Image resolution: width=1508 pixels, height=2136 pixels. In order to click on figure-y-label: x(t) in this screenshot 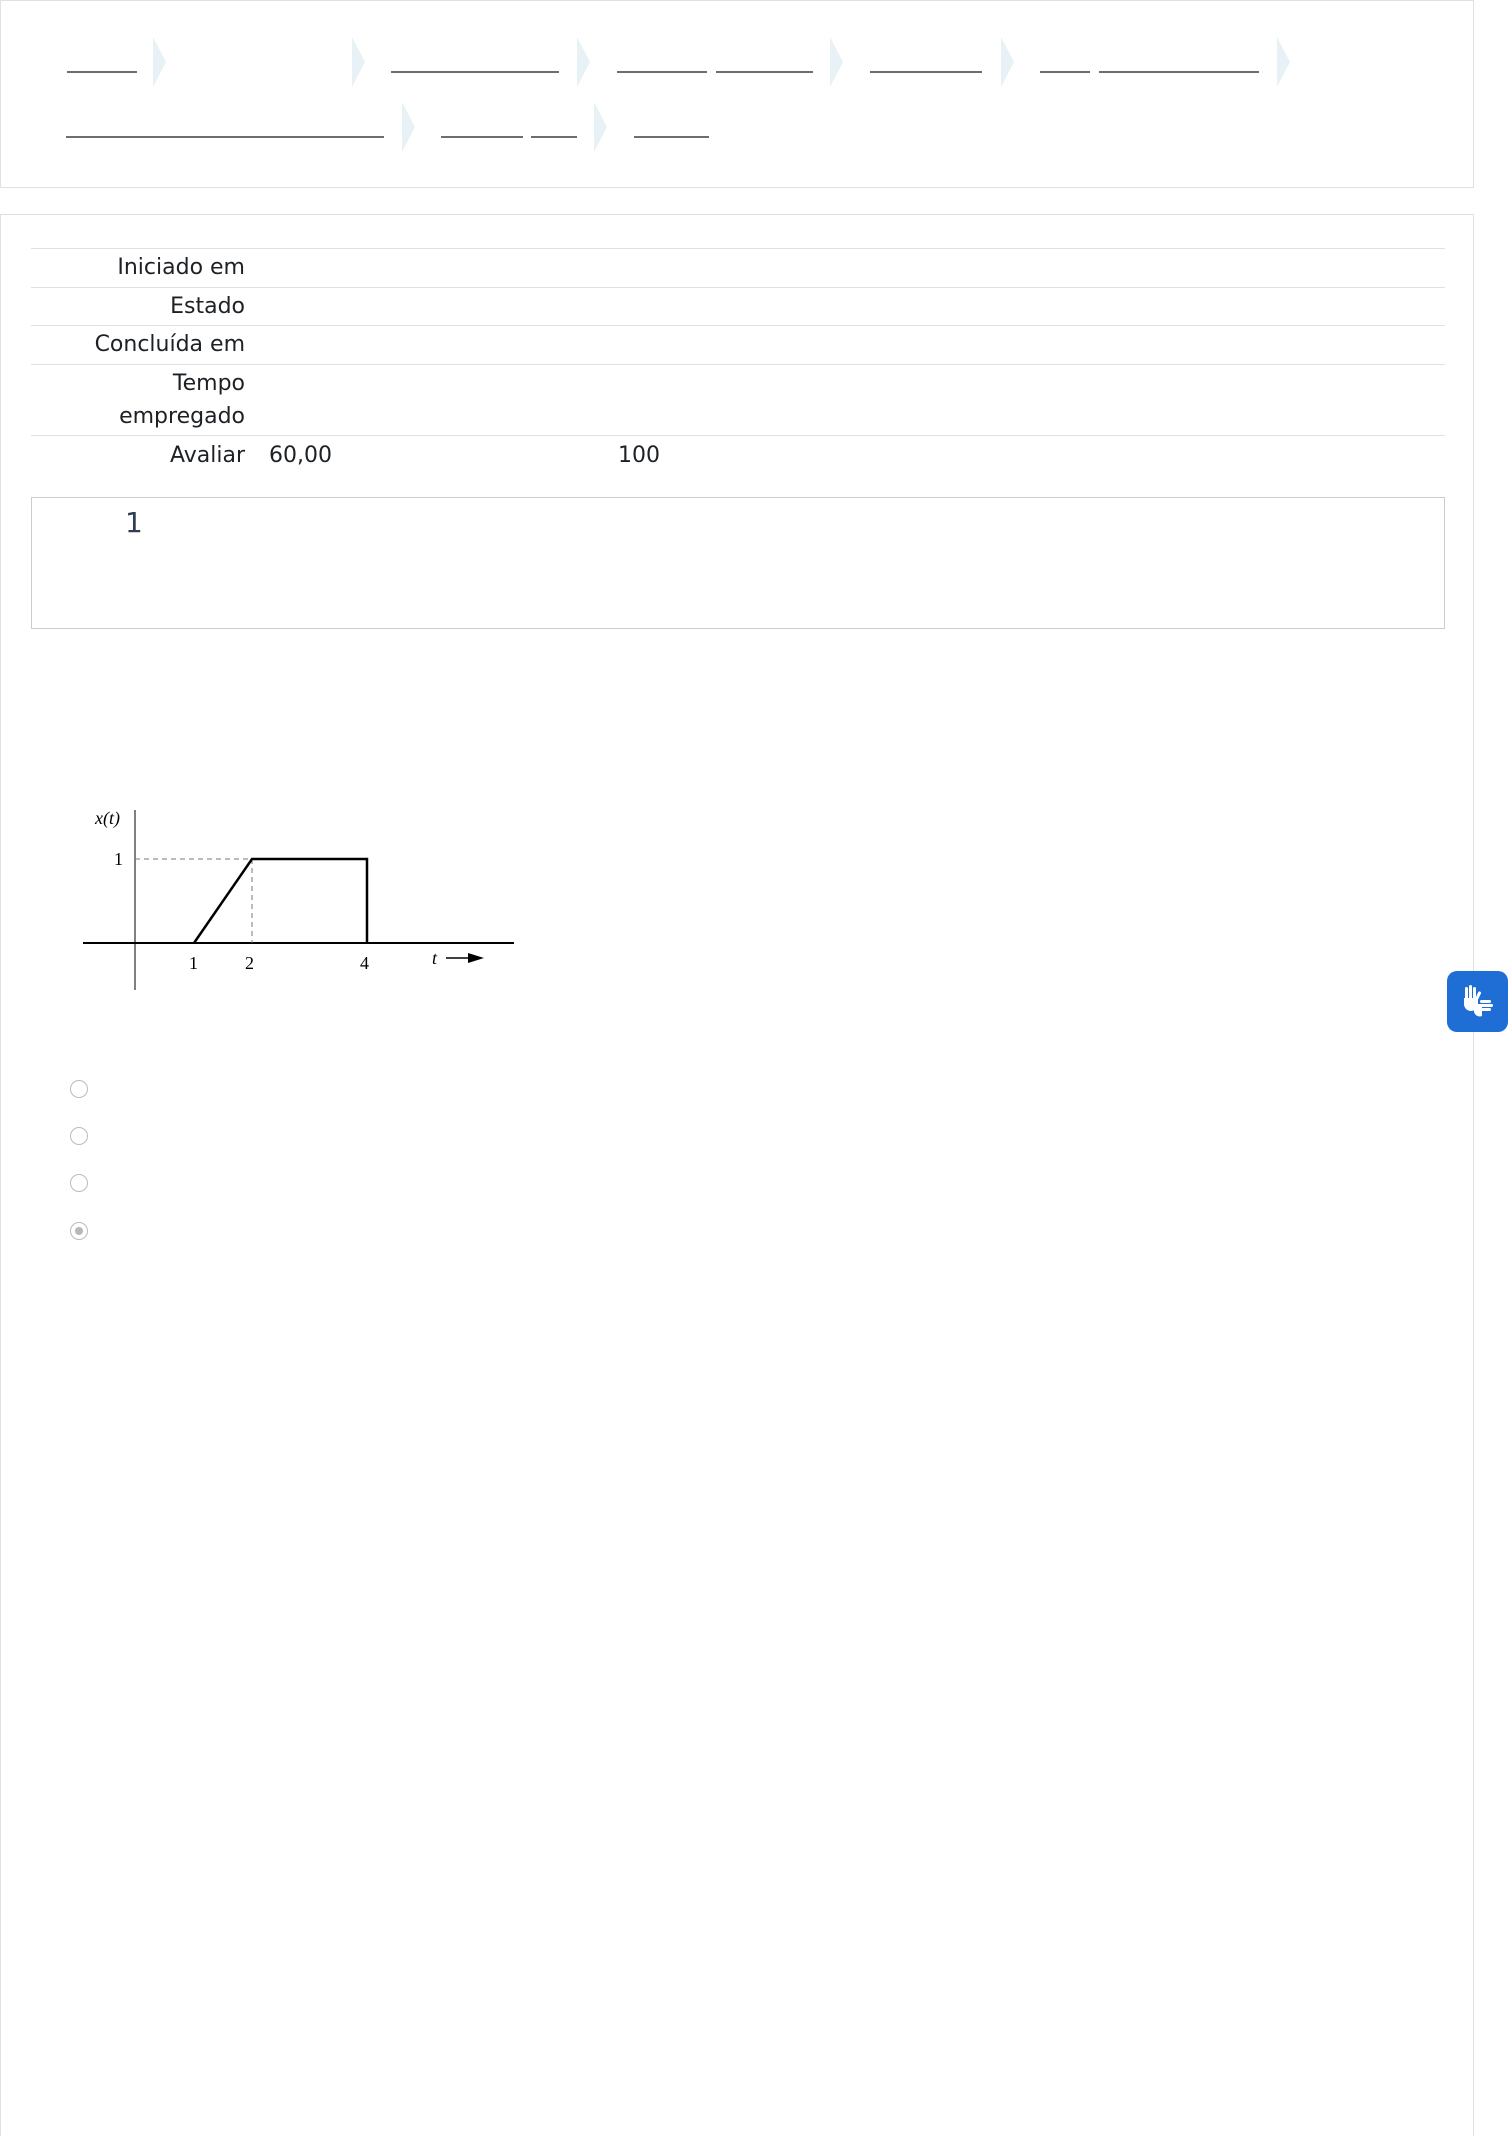, I will do `click(107, 818)`.